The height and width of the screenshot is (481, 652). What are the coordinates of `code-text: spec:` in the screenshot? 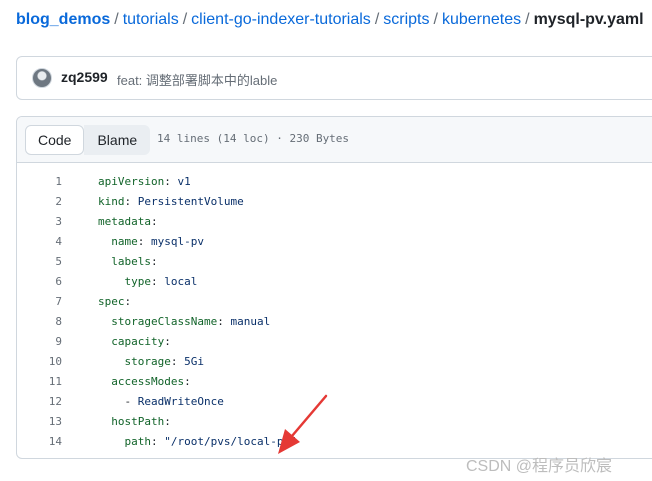 It's located at (114, 301).